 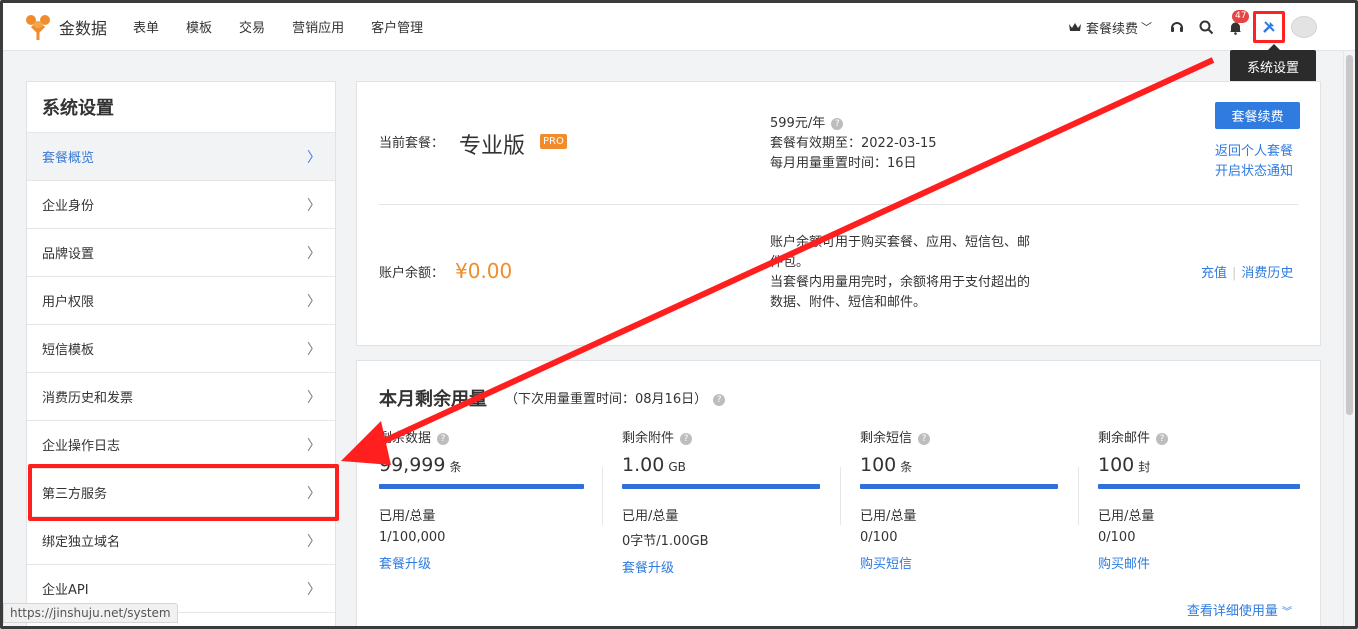 What do you see at coordinates (906, 467) in the screenshot?
I see `usage-unit: 条` at bounding box center [906, 467].